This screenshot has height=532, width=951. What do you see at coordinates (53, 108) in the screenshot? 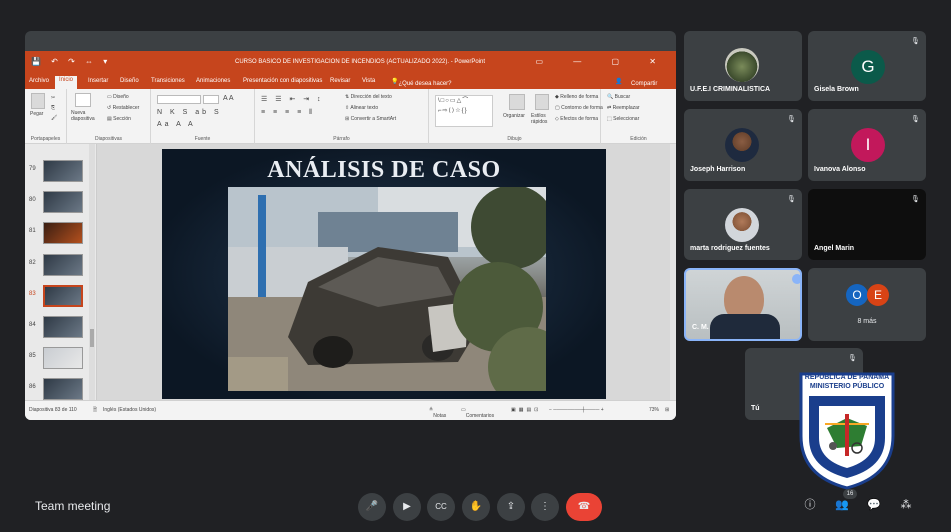
I see `copy-icon: ⎘` at bounding box center [53, 108].